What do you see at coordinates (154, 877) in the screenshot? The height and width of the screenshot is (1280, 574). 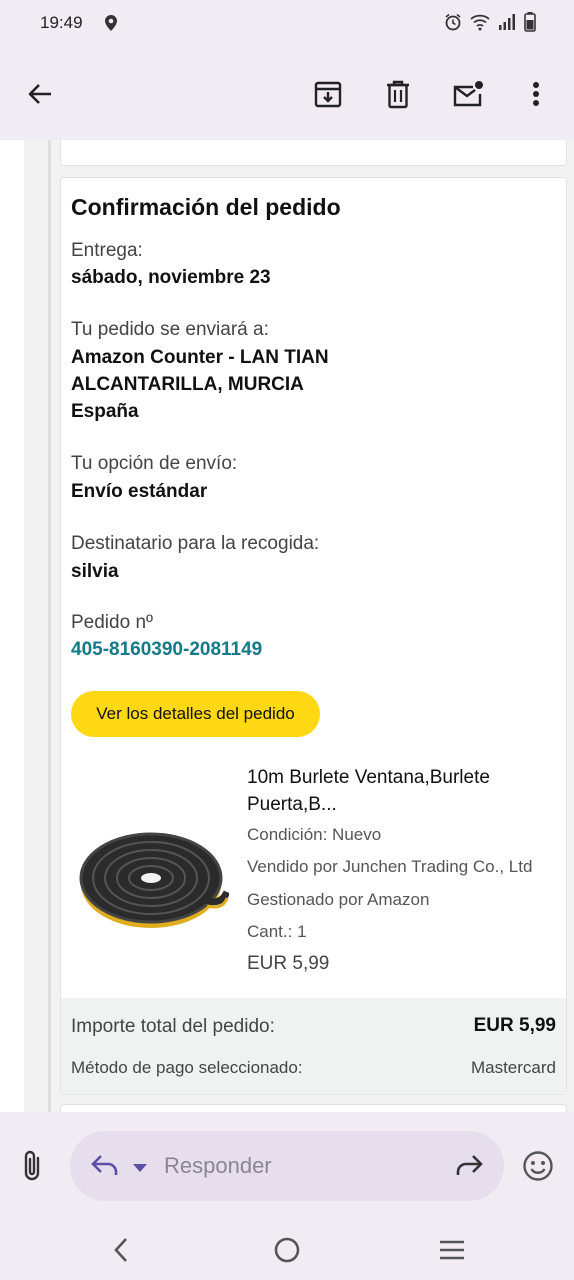 I see `product-image` at bounding box center [154, 877].